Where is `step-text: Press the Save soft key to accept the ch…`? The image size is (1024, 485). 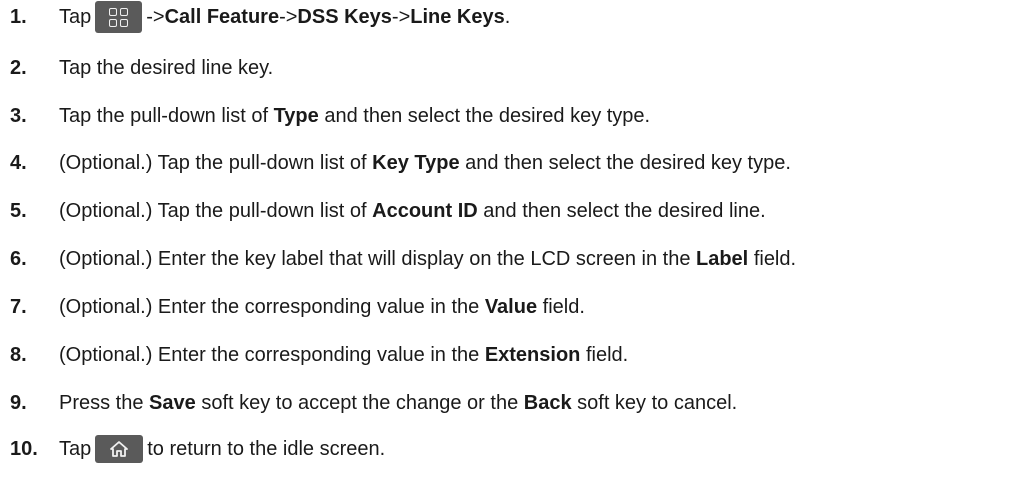 step-text: Press the Save soft key to accept the ch… is located at coordinates (398, 402).